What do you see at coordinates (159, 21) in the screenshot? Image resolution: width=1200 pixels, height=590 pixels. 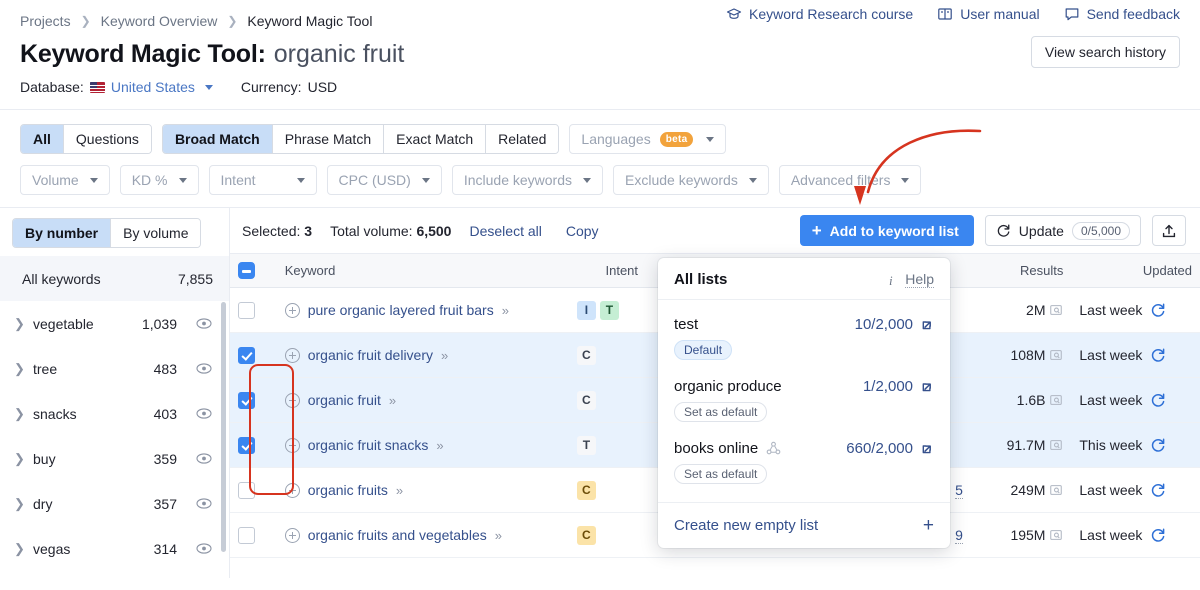 I see `breadcrumb-item-keyword-overview: Keyword Overview` at bounding box center [159, 21].